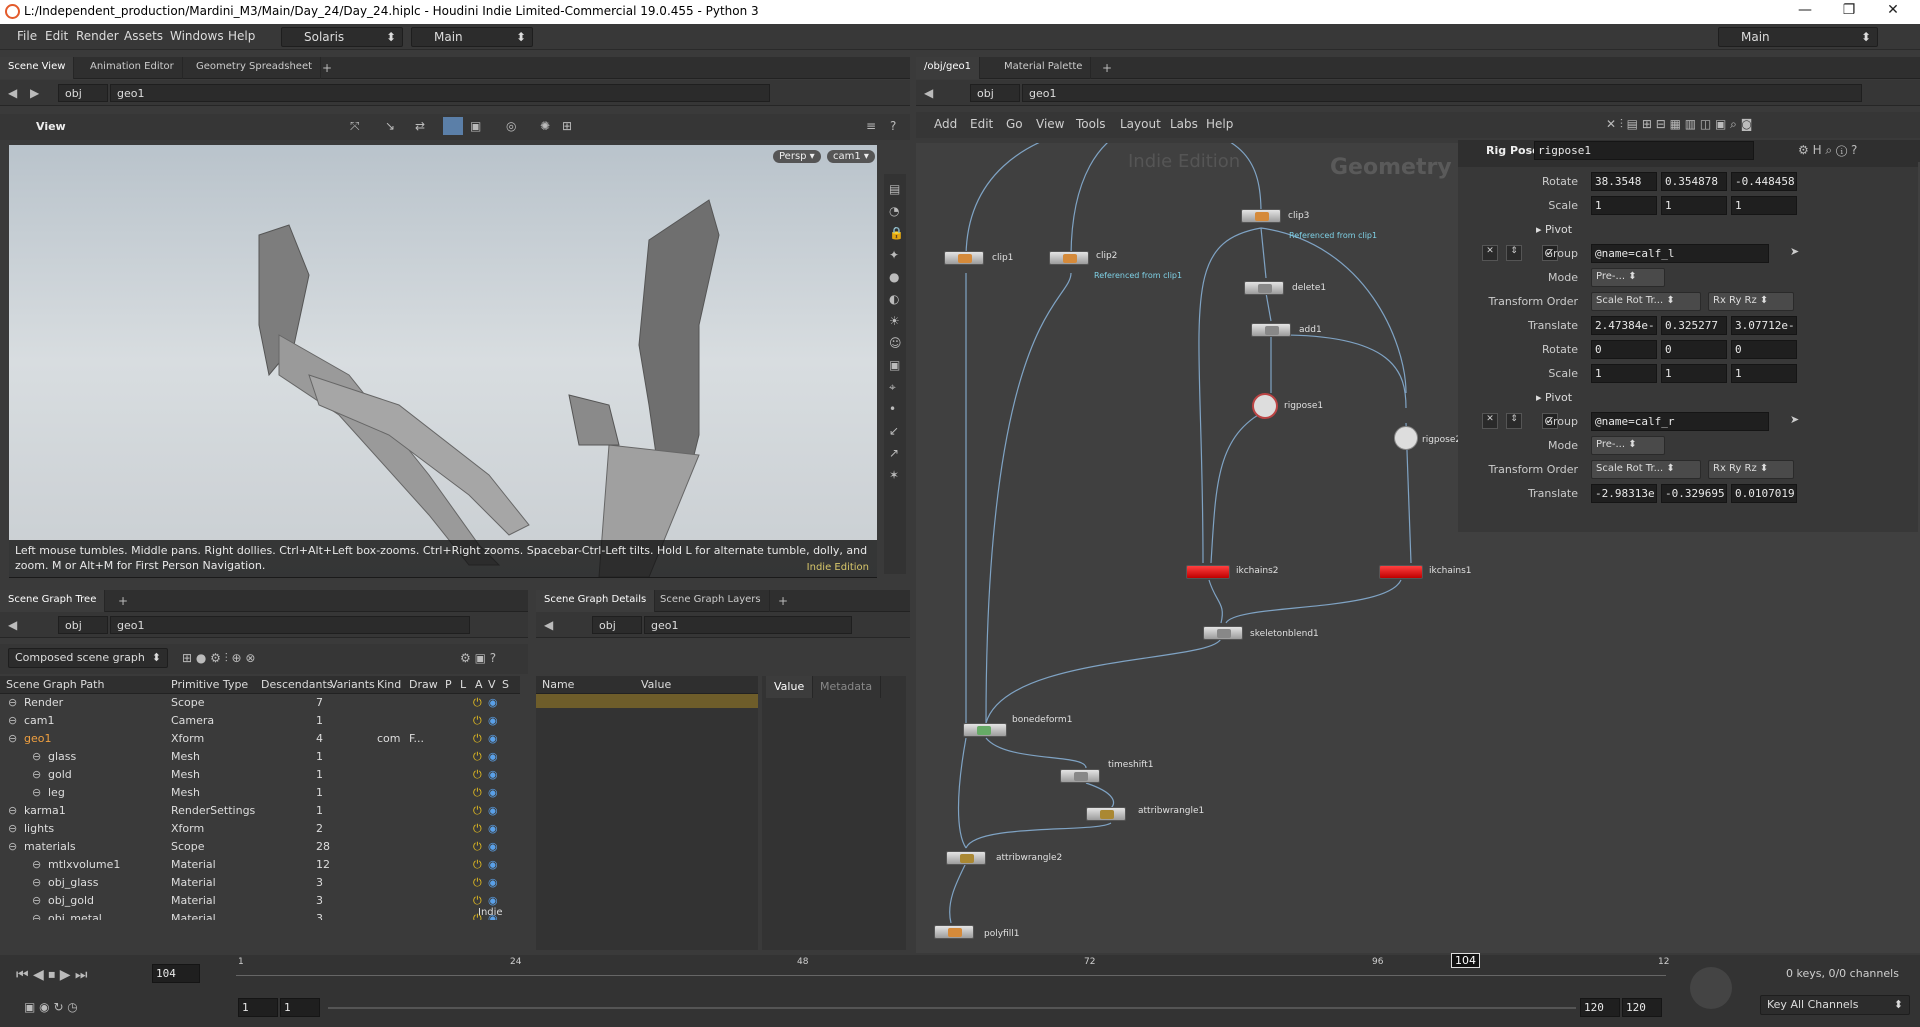 The image size is (1920, 1027). I want to click on tree-row: ⊖ cam1 Camera 1 ⏻ ◉, so click(260, 721).